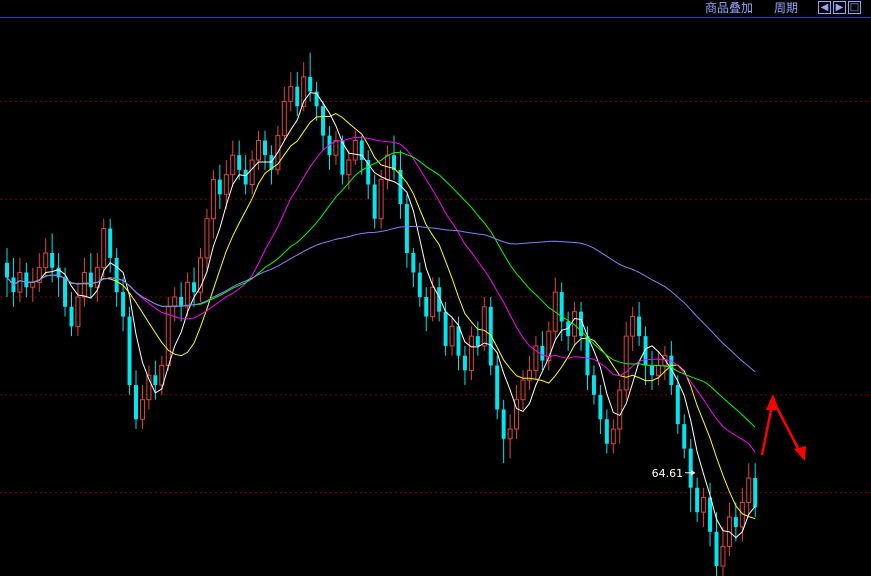  I want to click on forecast-arrow, so click(783, 427).